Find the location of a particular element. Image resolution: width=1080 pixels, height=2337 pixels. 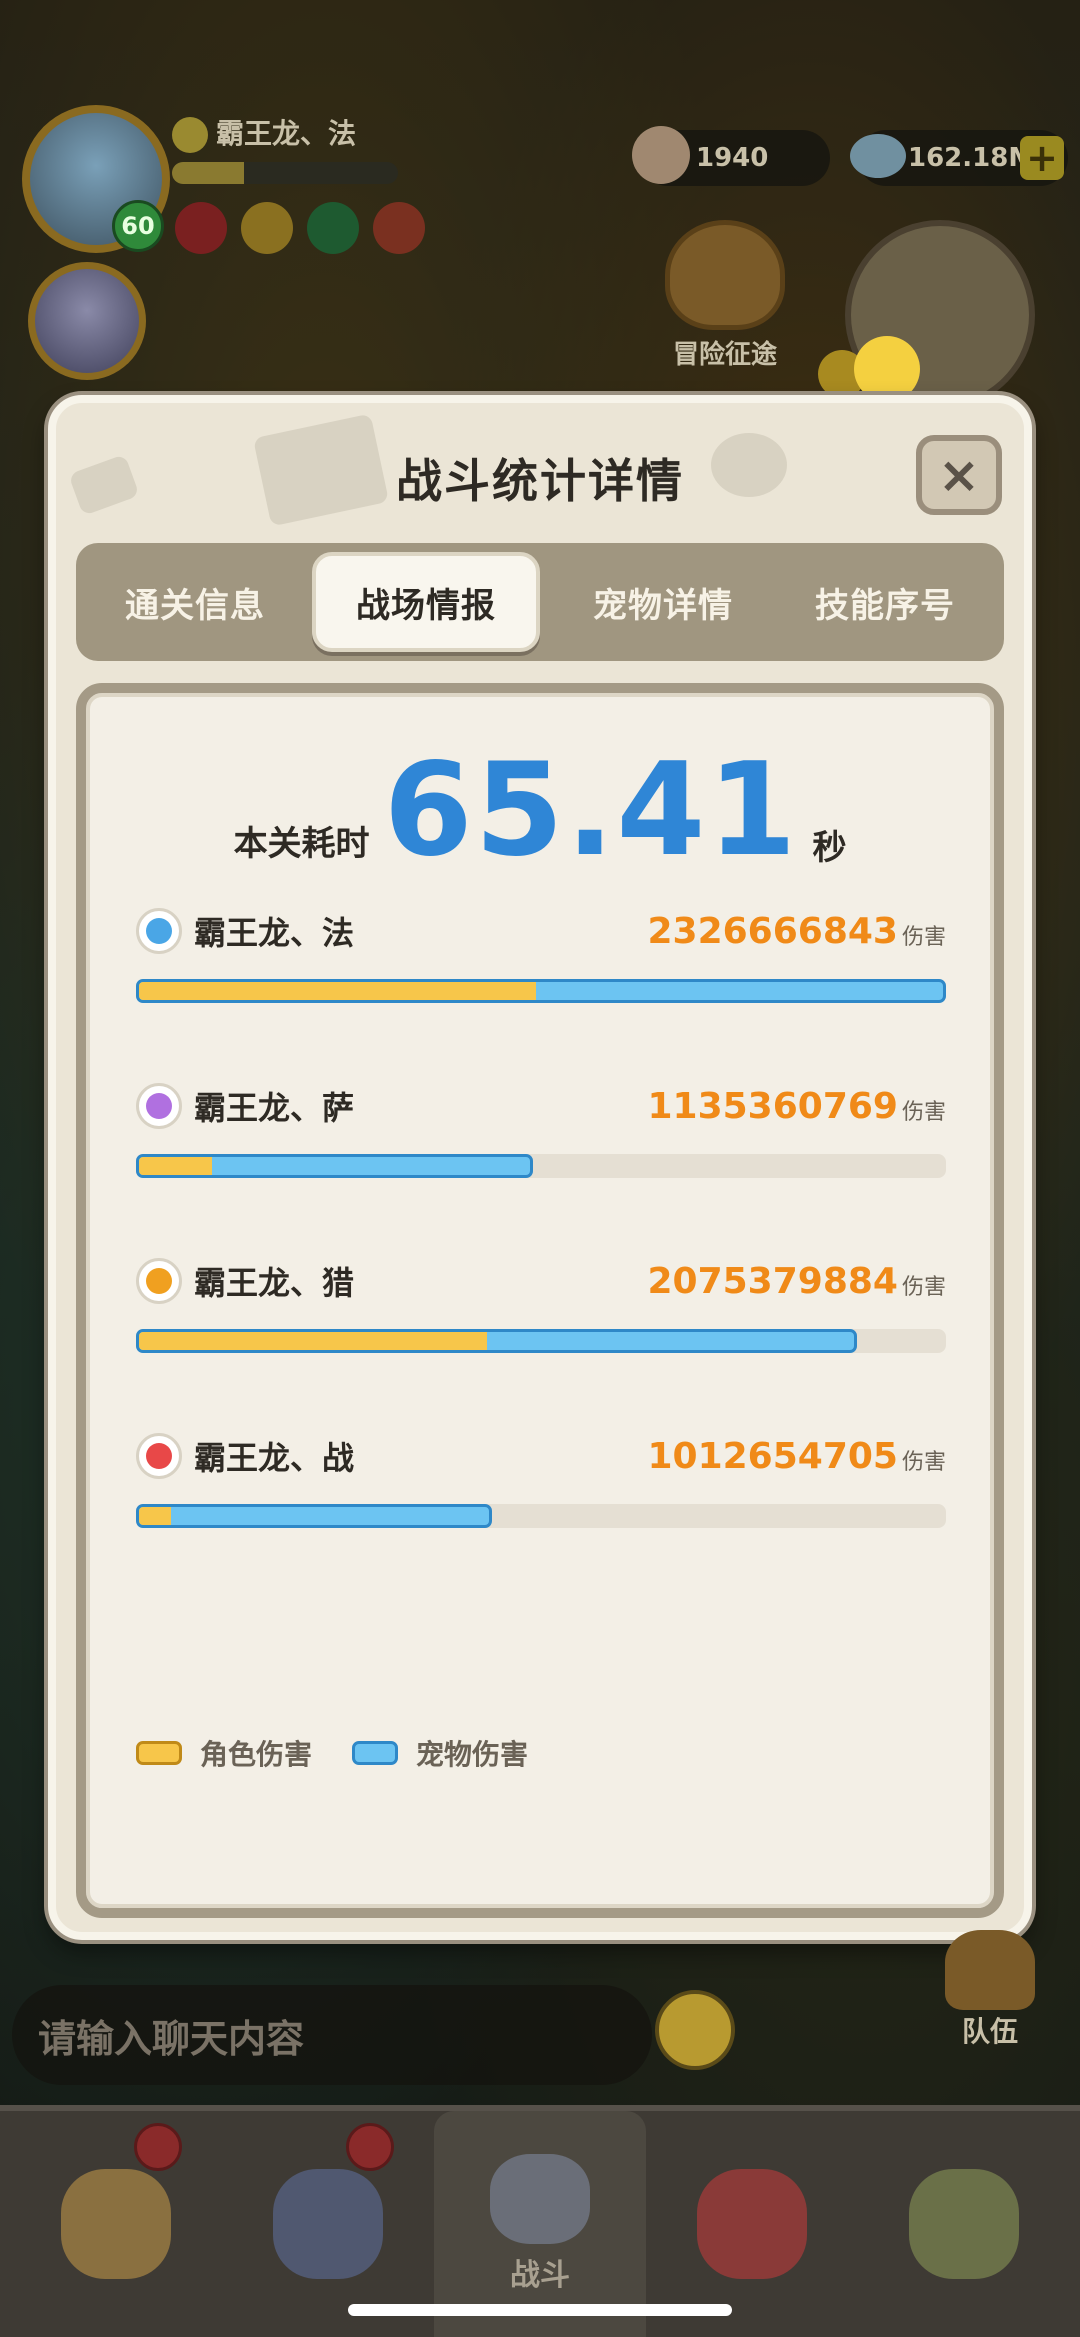

damage-value: 2075379884 is located at coordinates (772, 1281).